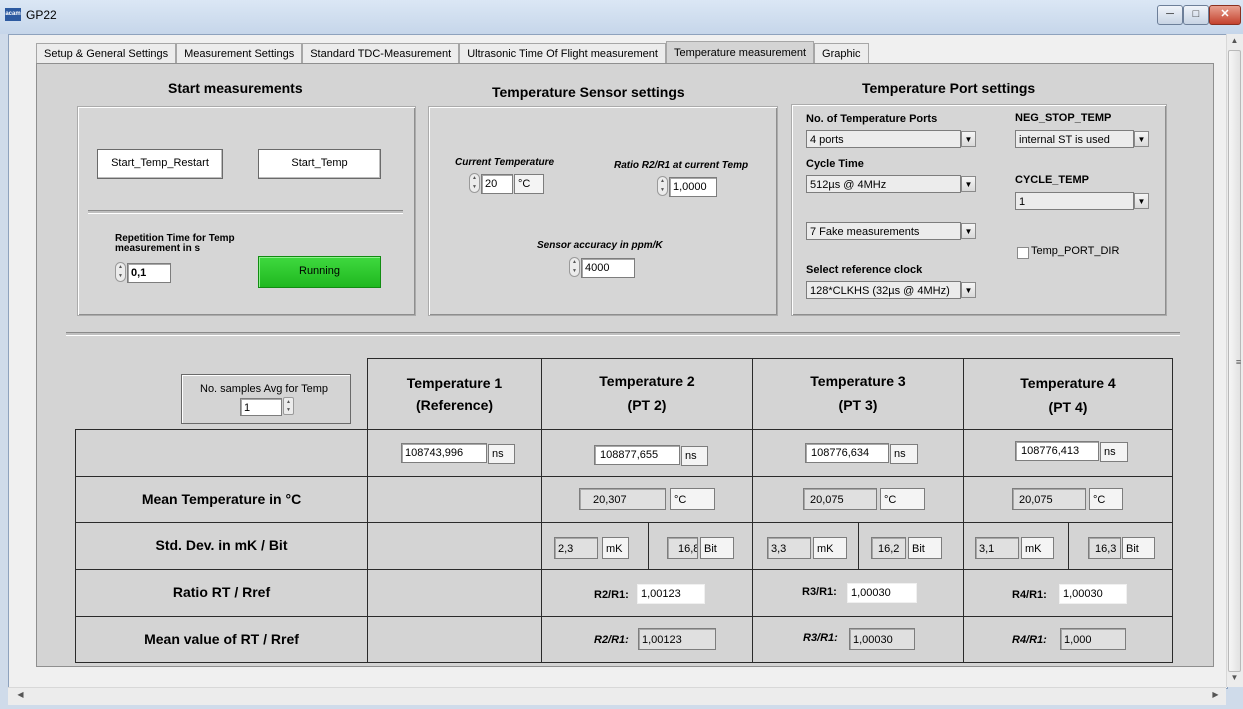  Describe the element at coordinates (882, 639) in the screenshot. I see `mean-ratio-value: 1,00030` at that location.